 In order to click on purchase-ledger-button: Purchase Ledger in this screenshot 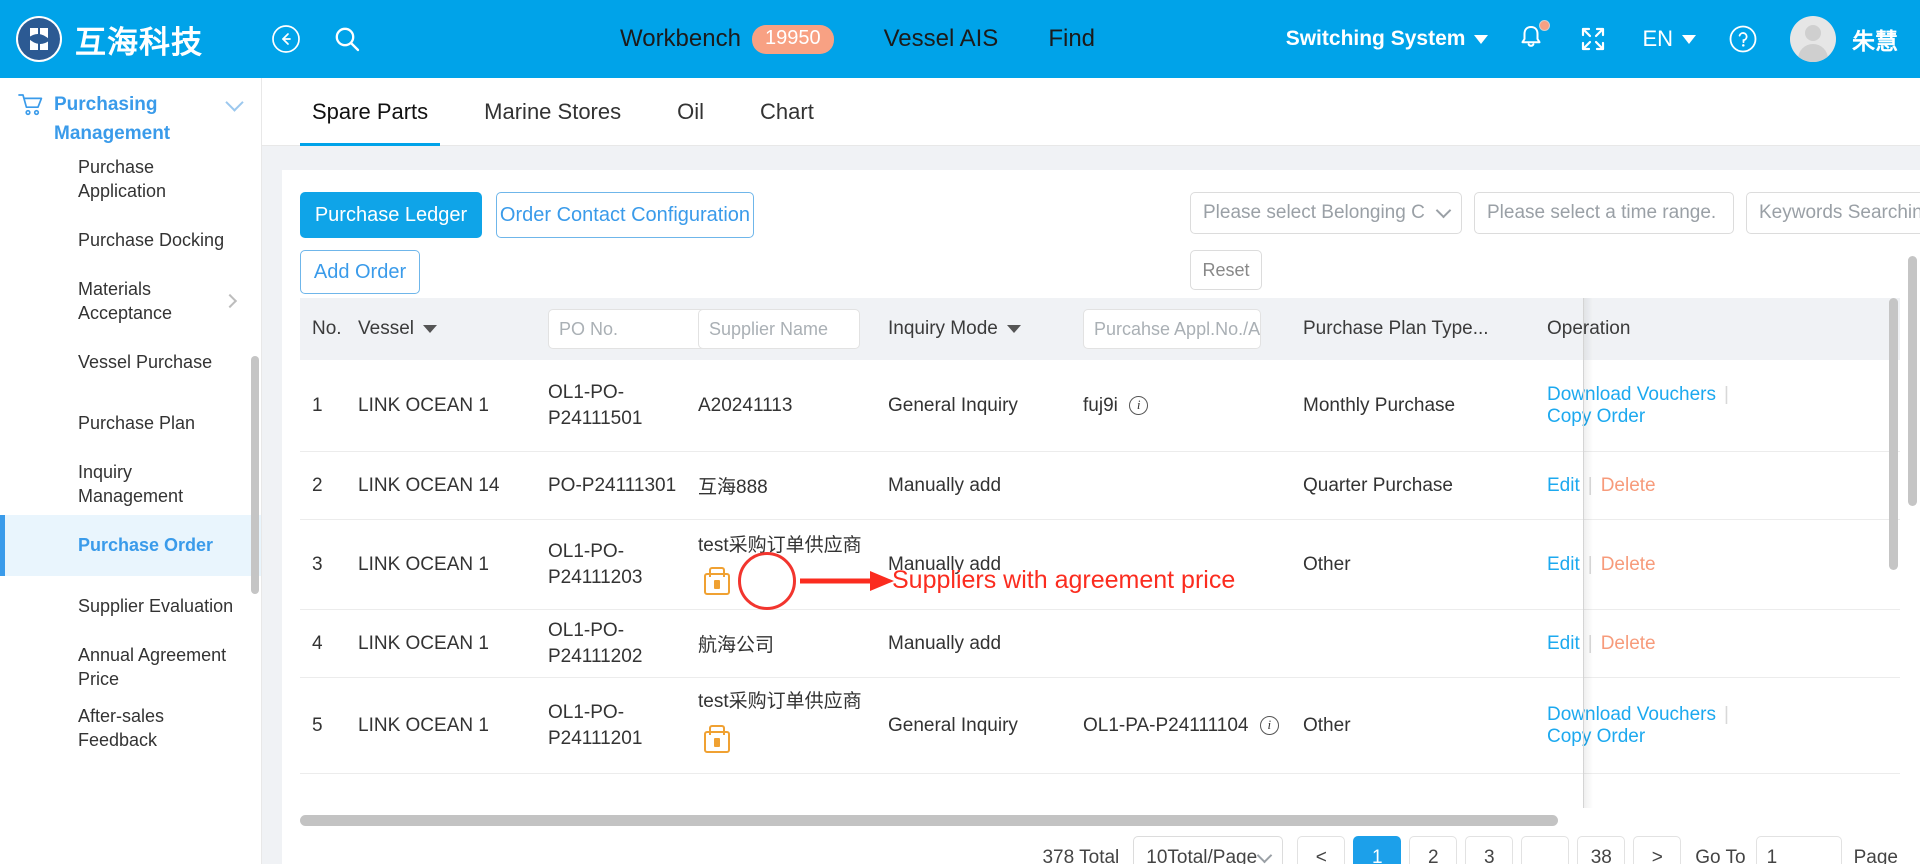, I will do `click(391, 215)`.